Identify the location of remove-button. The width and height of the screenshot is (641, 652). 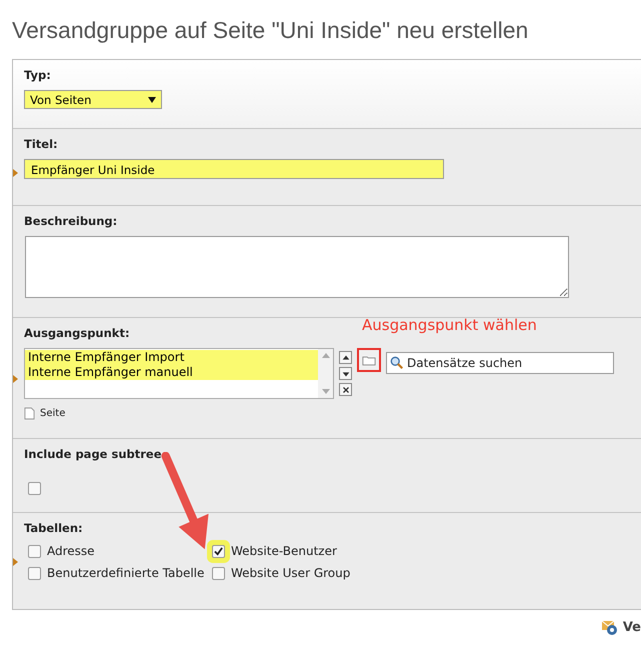
(345, 389).